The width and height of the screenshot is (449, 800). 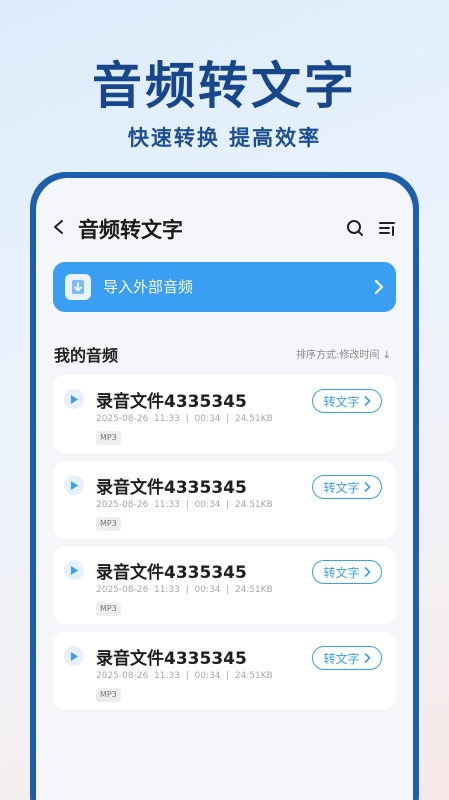 I want to click on sort-selector: 排序方式:修改时间 ↓, so click(x=343, y=353).